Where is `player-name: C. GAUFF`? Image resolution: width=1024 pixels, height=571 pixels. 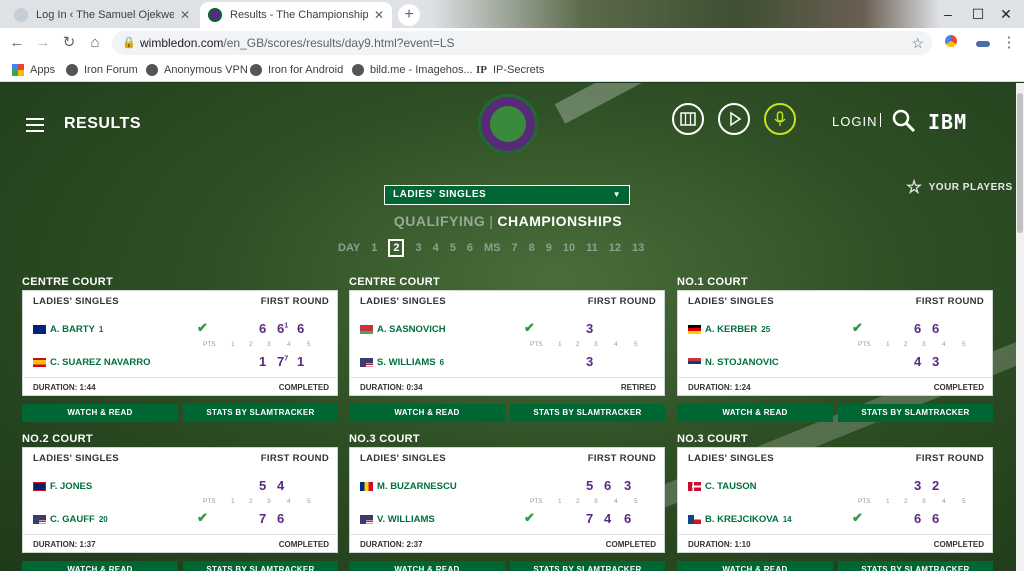
player-name: C. GAUFF is located at coordinates (72, 519).